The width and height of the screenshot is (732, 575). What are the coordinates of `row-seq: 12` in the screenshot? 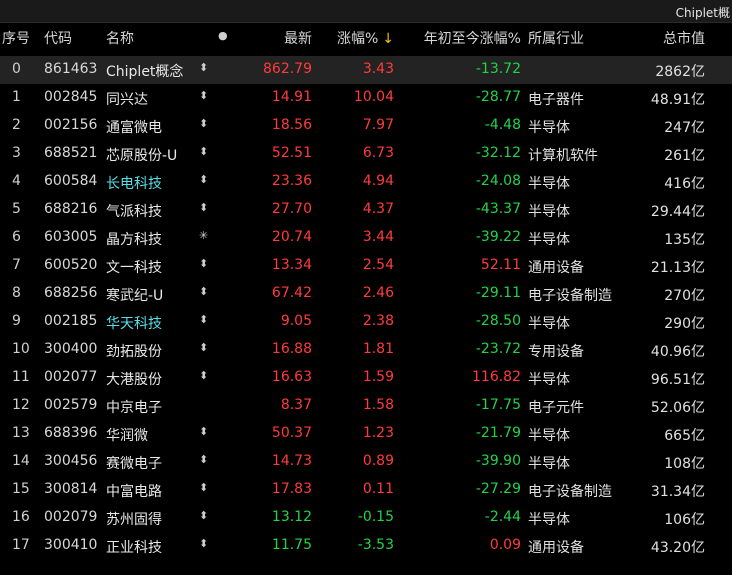 It's located at (21, 405).